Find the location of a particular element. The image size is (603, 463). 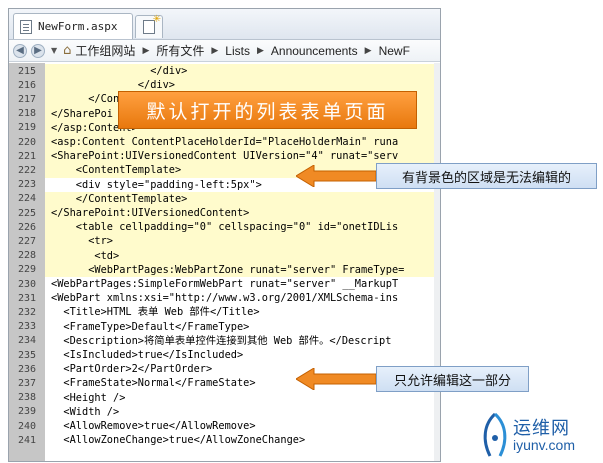

line-number: 219 is located at coordinates (27, 128).